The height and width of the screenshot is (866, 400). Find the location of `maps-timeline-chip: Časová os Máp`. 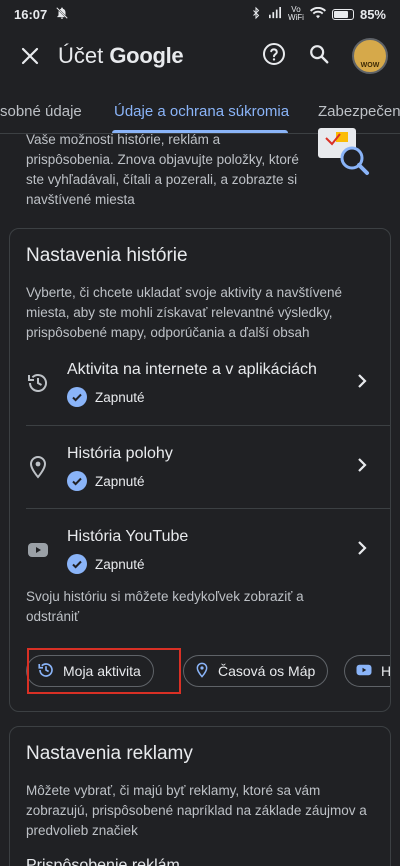

maps-timeline-chip: Časová os Máp is located at coordinates (256, 671).